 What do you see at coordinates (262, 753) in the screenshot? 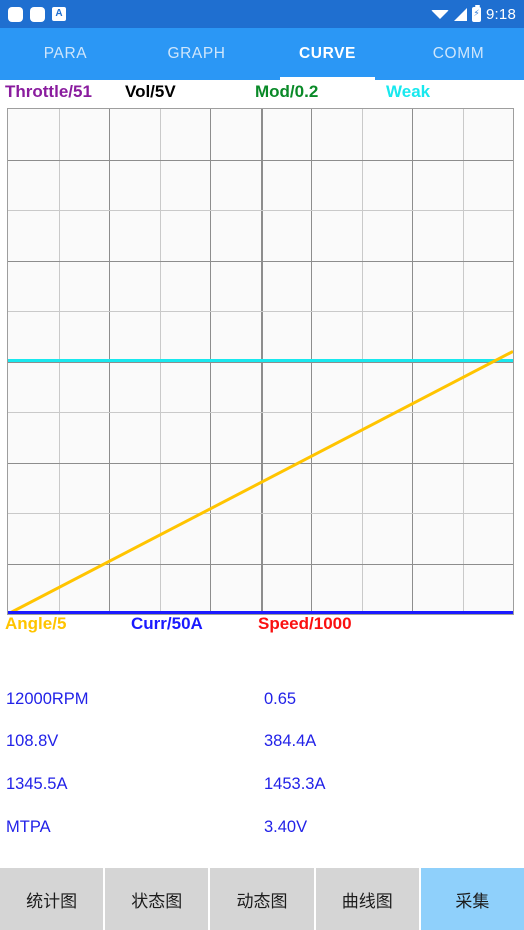
I see `readout-row: 108.8V 384.4A` at bounding box center [262, 753].